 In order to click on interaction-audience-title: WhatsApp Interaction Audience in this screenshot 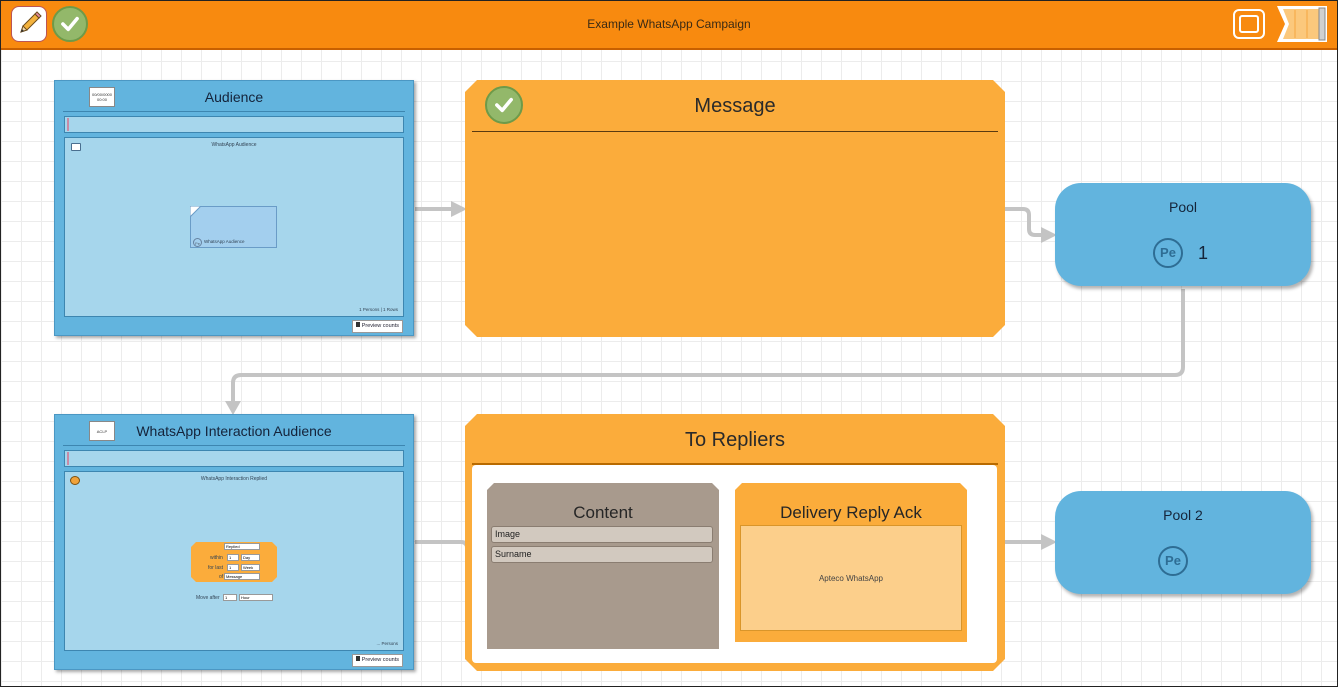, I will do `click(234, 431)`.